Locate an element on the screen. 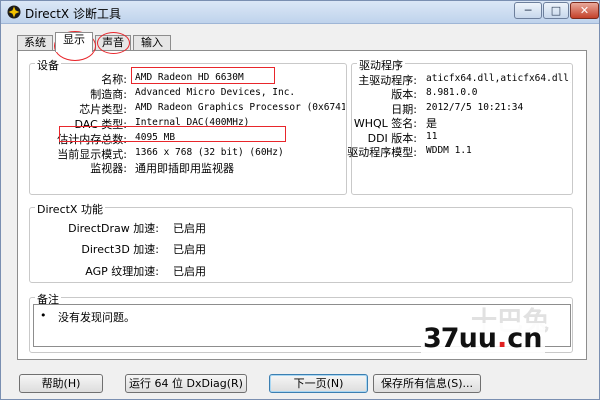 This screenshot has width=600, height=400. driver-main-value: aticfx64.dll,aticfx64.dll,atic is located at coordinates (498, 78).